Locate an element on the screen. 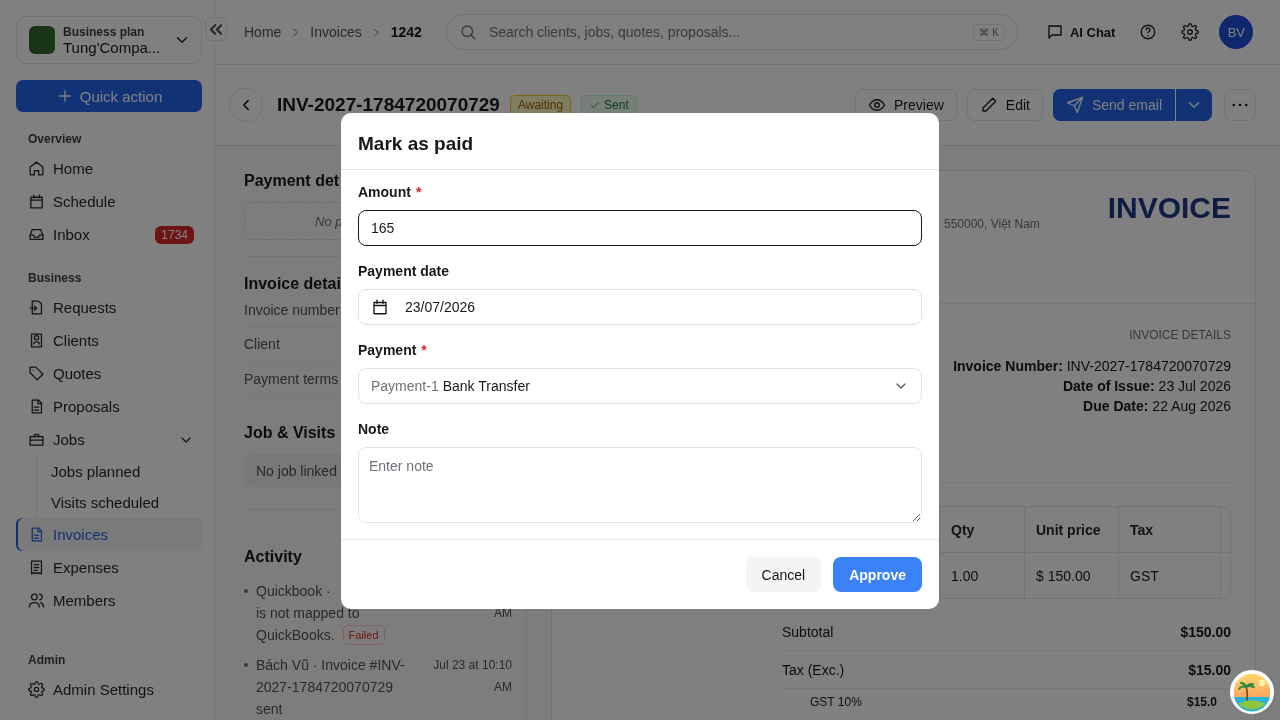 The height and width of the screenshot is (720, 1280). nav-label: Quotes is located at coordinates (78, 373).